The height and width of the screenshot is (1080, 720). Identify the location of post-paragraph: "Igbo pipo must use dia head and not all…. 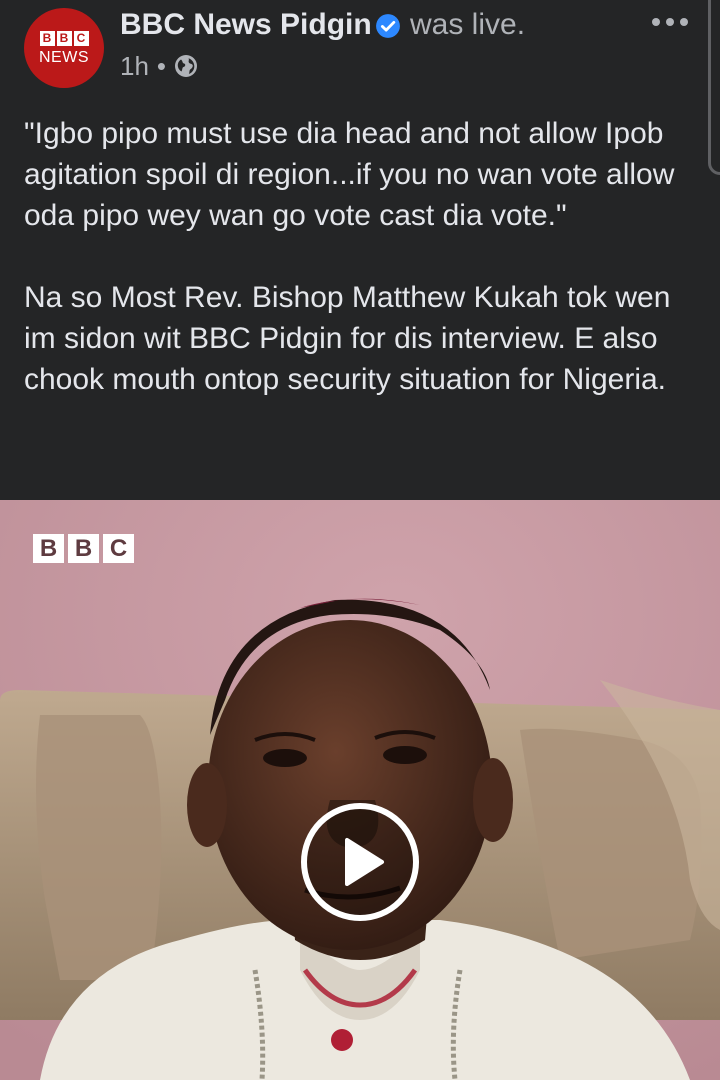
(349, 174).